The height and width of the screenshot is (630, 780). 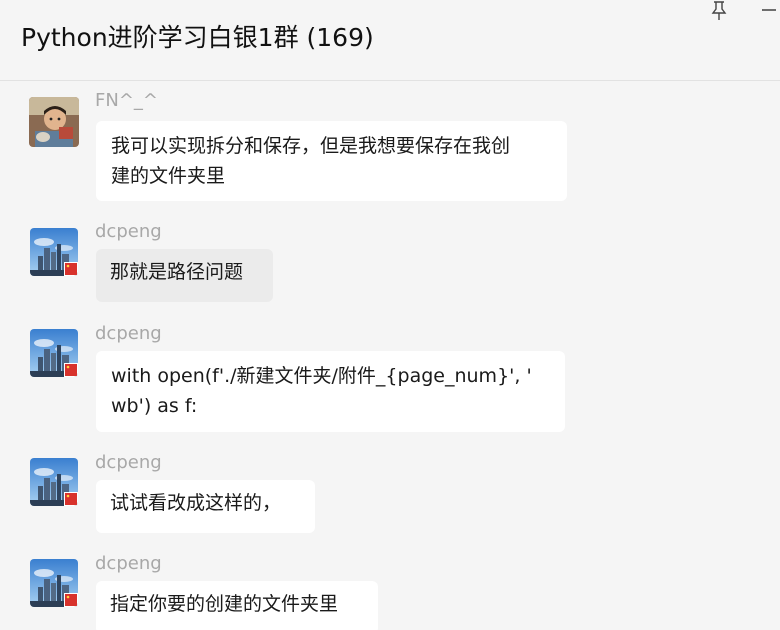 What do you see at coordinates (196, 503) in the screenshot?
I see `message-line: 试试看改成这样的，` at bounding box center [196, 503].